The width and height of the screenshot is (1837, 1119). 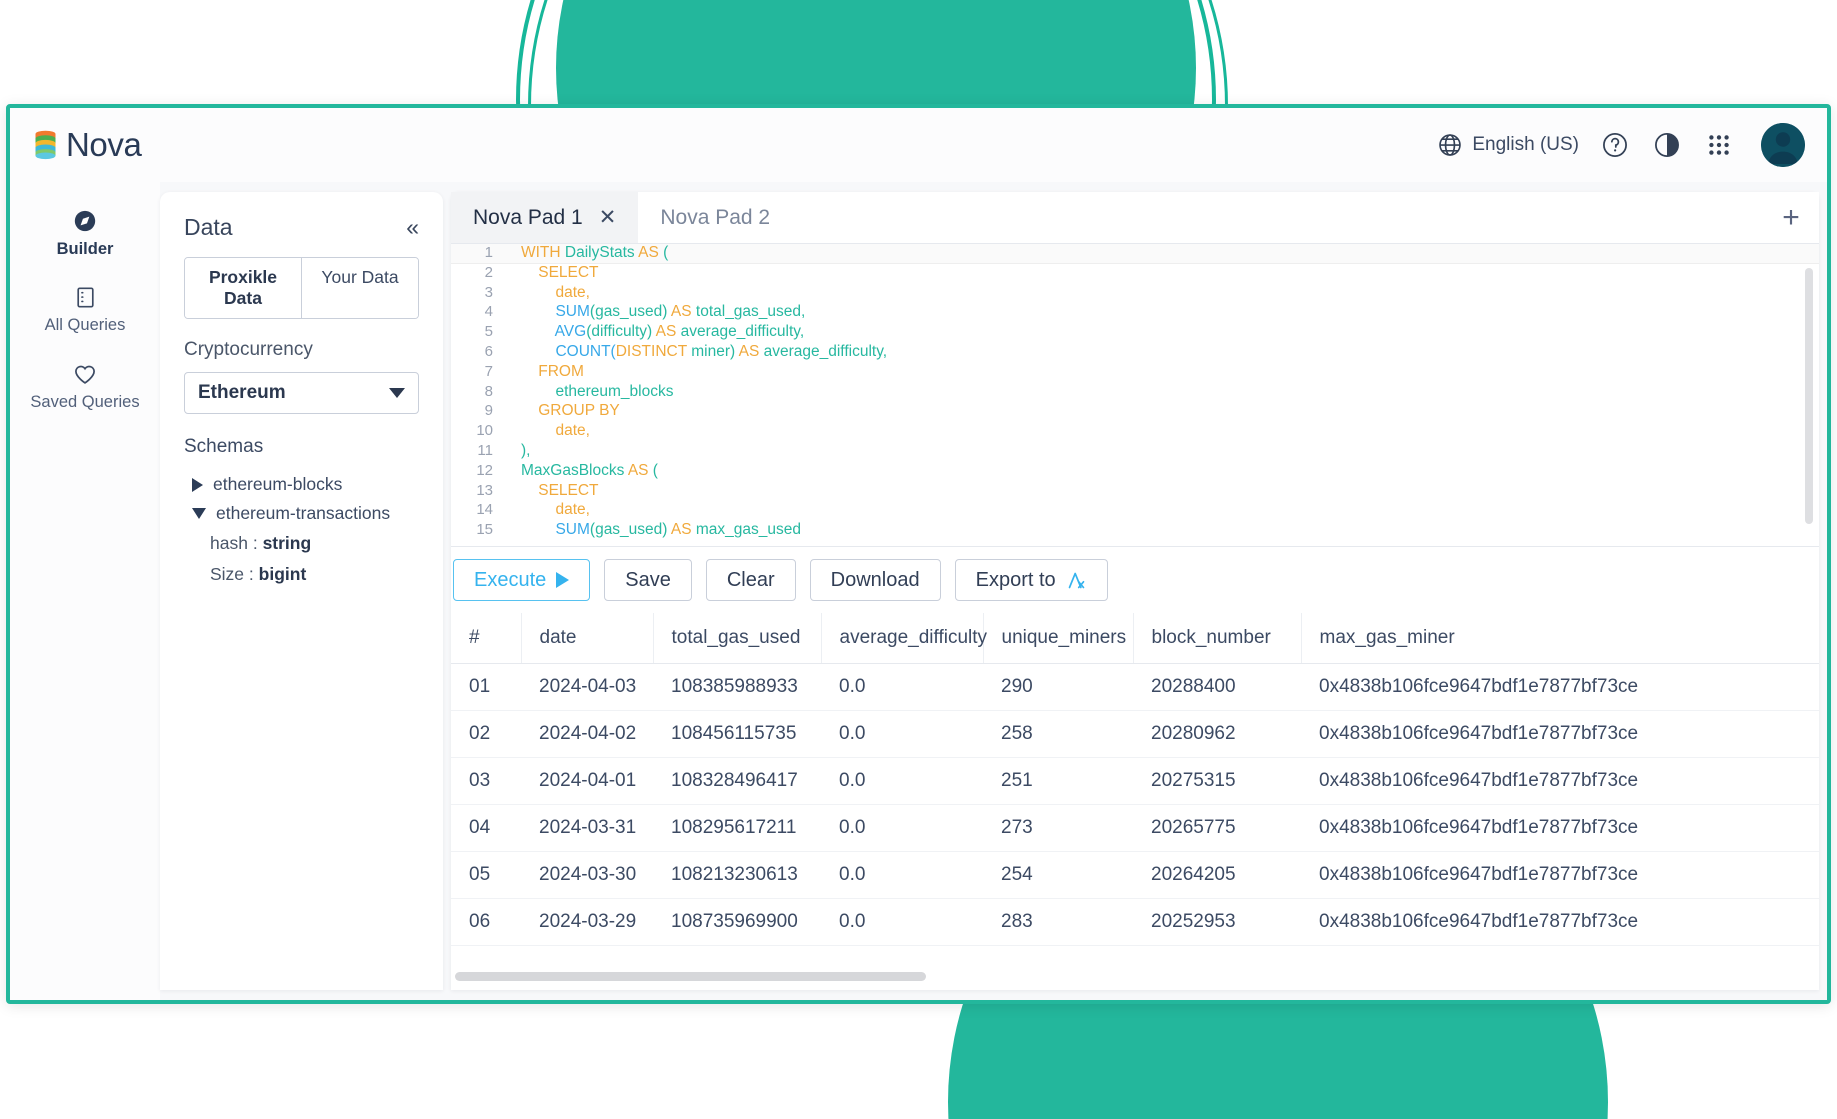 I want to click on export-button: Export to, so click(x=1031, y=580).